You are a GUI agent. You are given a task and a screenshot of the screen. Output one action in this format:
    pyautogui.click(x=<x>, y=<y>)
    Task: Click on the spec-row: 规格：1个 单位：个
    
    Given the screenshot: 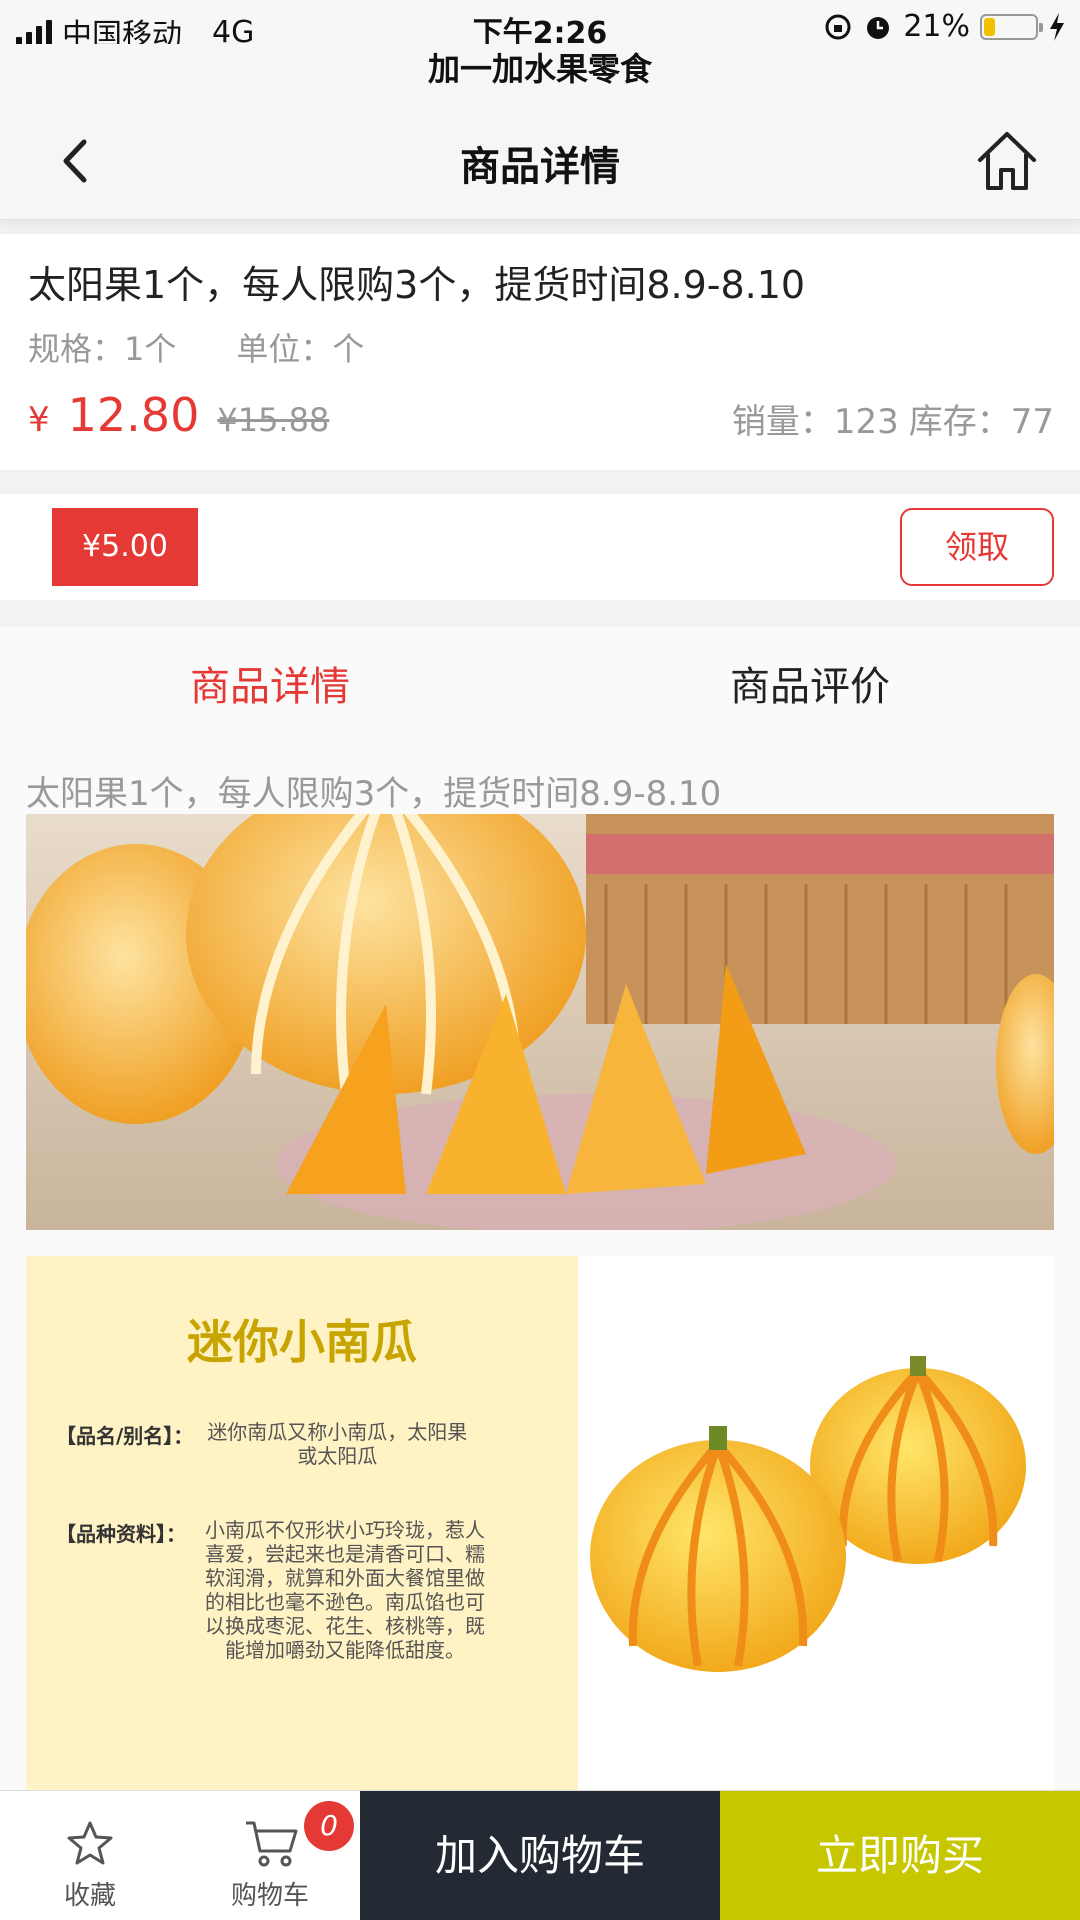 What is the action you would take?
    pyautogui.click(x=196, y=347)
    